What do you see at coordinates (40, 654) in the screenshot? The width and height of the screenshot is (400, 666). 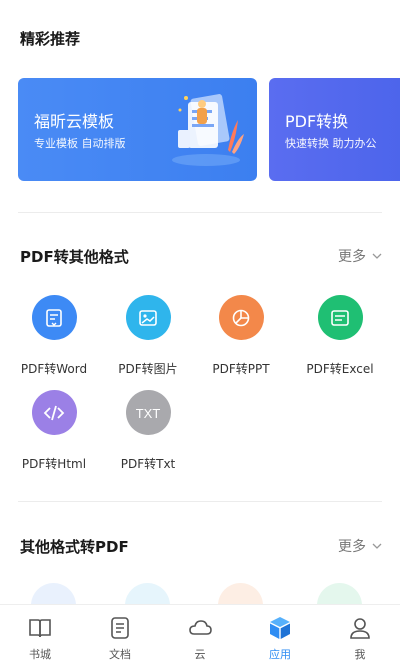 I see `tab-label: 书城` at bounding box center [40, 654].